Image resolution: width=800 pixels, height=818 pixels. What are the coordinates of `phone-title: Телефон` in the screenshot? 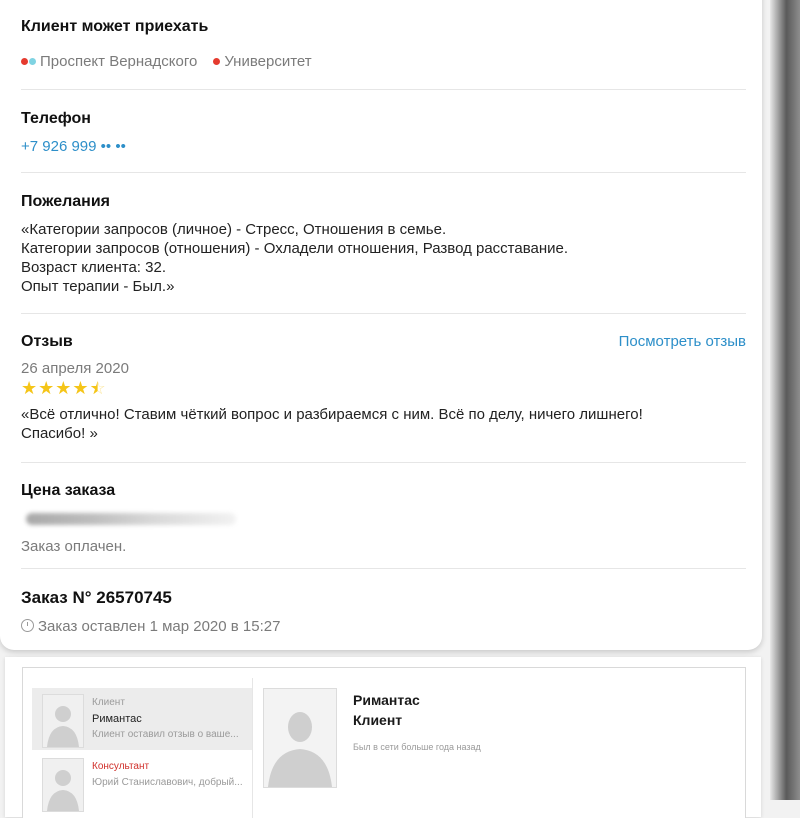 It's located at (56, 118).